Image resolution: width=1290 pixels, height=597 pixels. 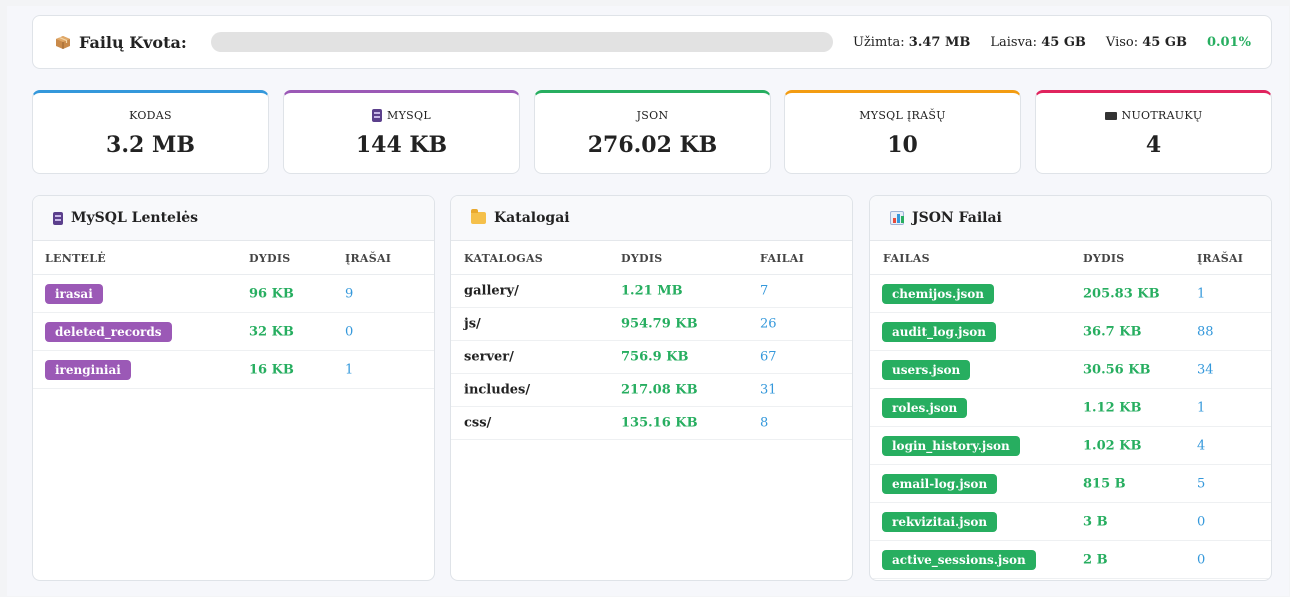 I want to click on panel-title: MySQL Lentelės, so click(x=135, y=218).